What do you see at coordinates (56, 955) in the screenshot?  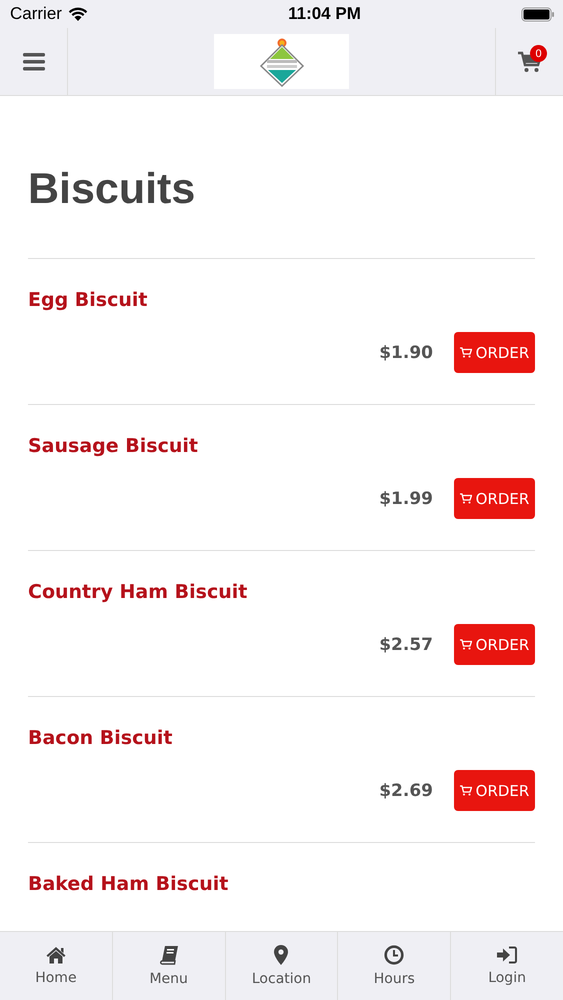 I see `home-icon` at bounding box center [56, 955].